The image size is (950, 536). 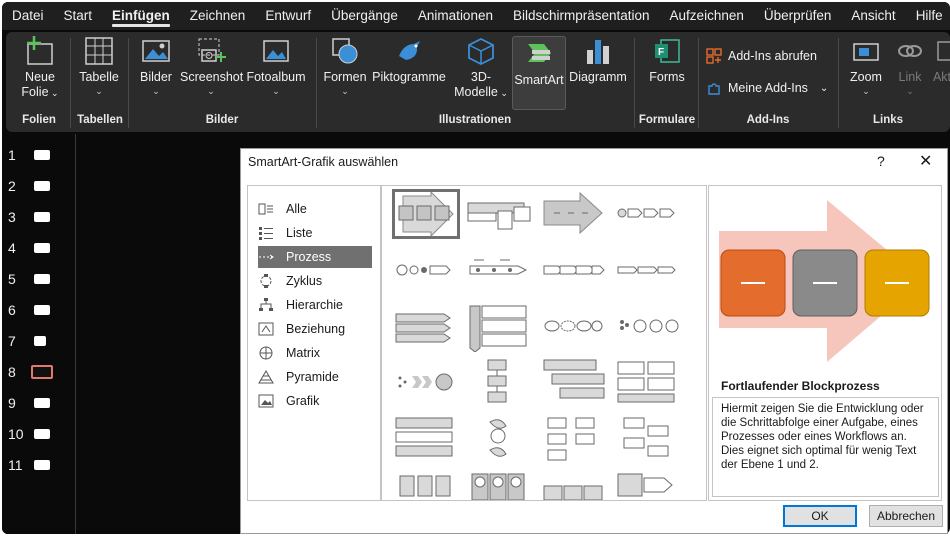 What do you see at coordinates (667, 60) in the screenshot?
I see `forms-button: F Forms` at bounding box center [667, 60].